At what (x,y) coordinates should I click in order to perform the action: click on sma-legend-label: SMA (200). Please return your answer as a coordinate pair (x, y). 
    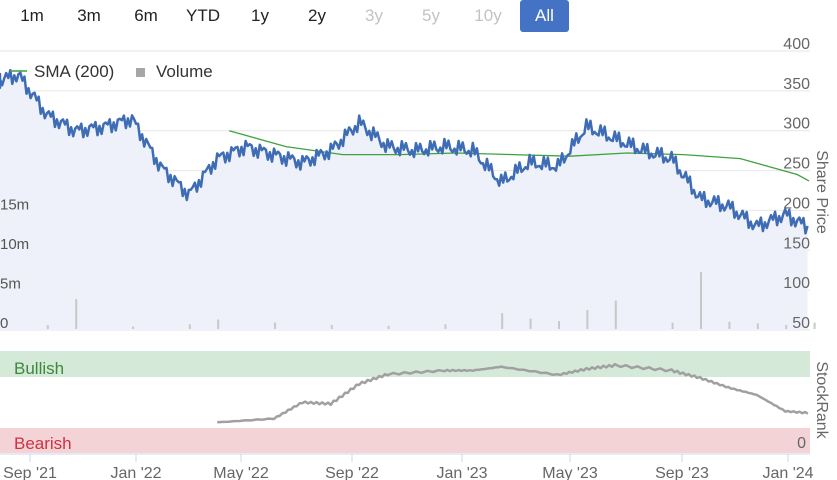
    Looking at the image, I should click on (74, 71).